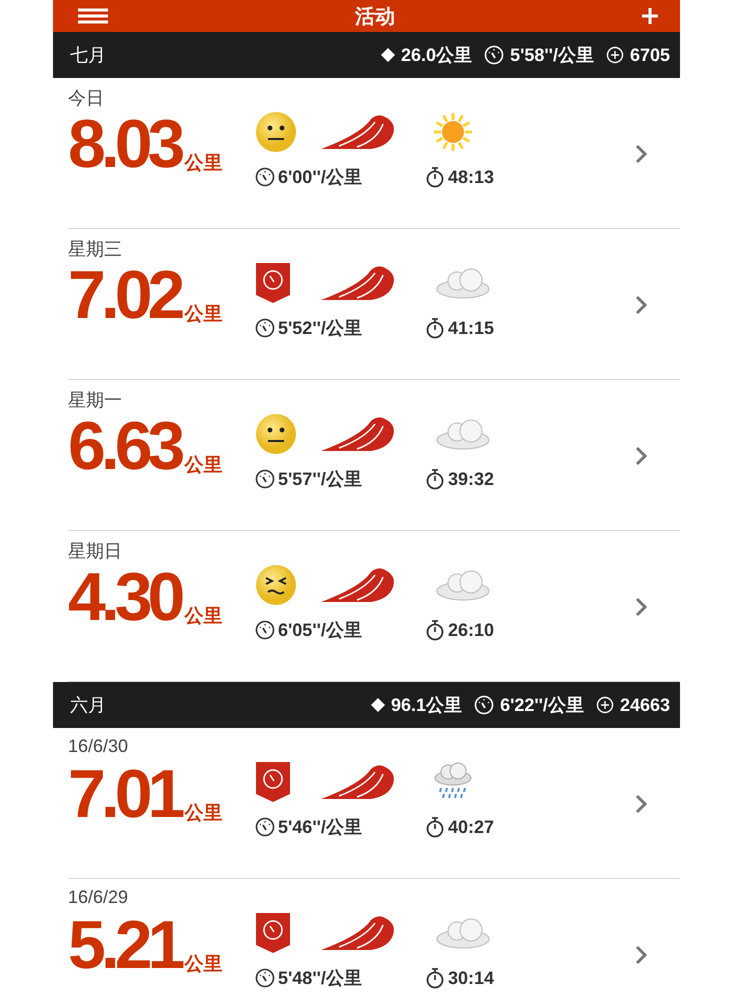 The width and height of the screenshot is (750, 1000). Describe the element at coordinates (471, 328) in the screenshot. I see `run-duration: 41:15` at that location.